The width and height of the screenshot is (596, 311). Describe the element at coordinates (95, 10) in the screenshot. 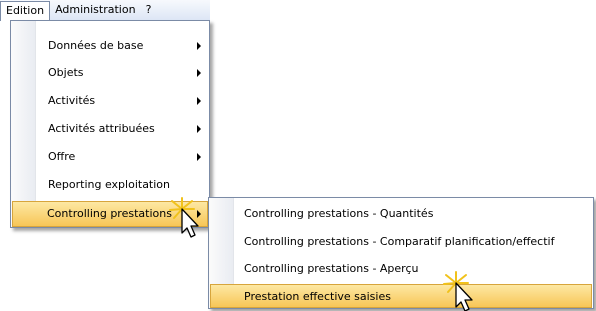

I see `menu-administration: Administration` at that location.